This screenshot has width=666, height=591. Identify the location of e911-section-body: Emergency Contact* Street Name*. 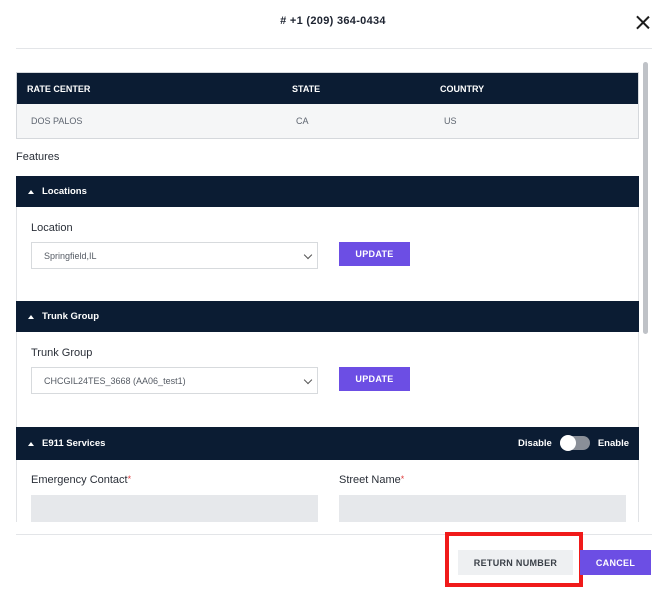
(327, 491).